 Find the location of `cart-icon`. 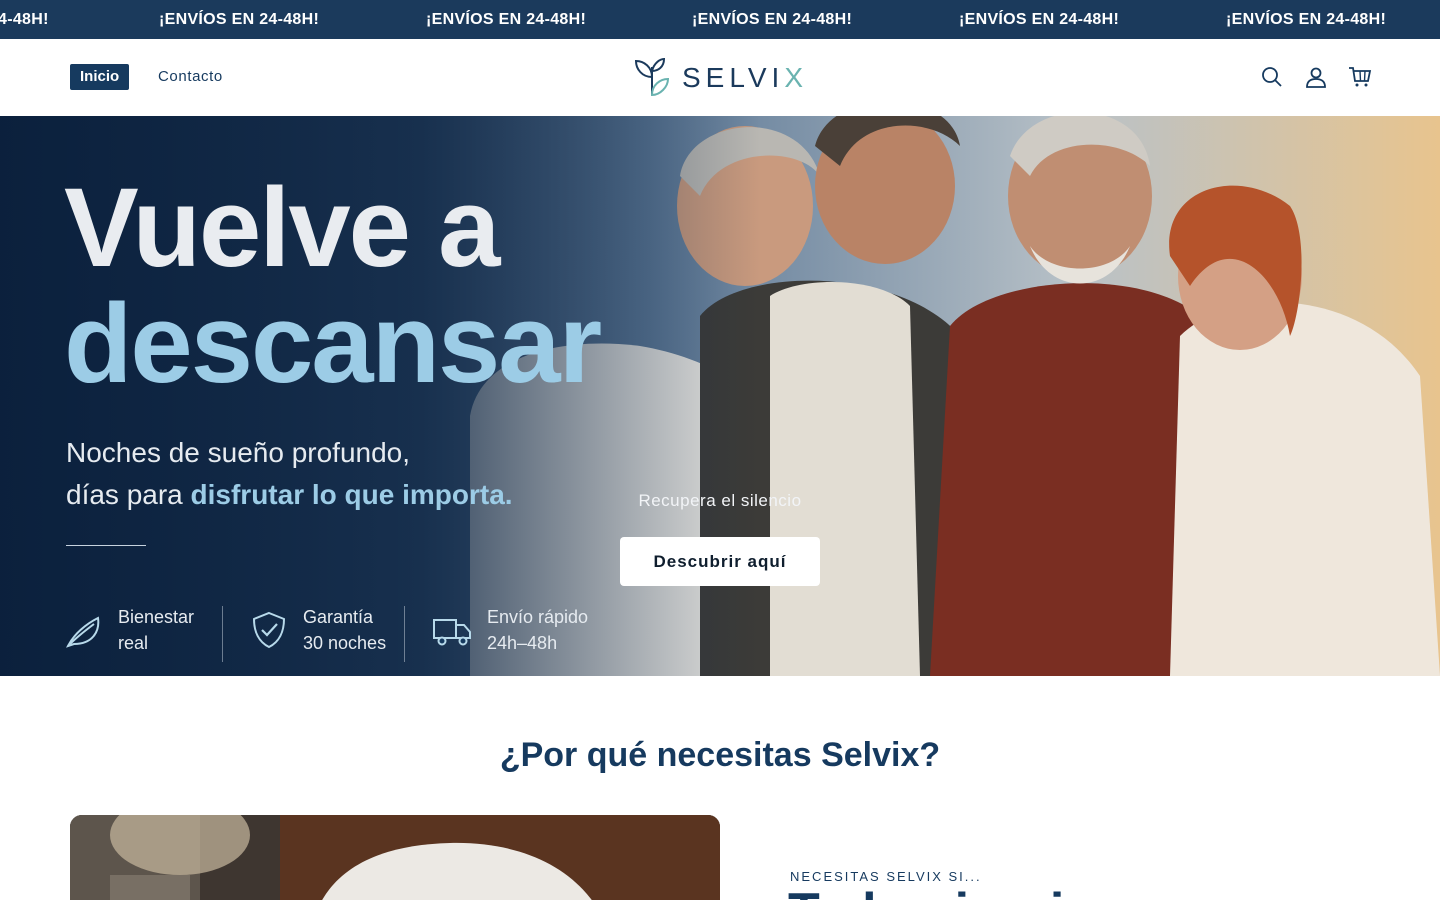

cart-icon is located at coordinates (1360, 77).